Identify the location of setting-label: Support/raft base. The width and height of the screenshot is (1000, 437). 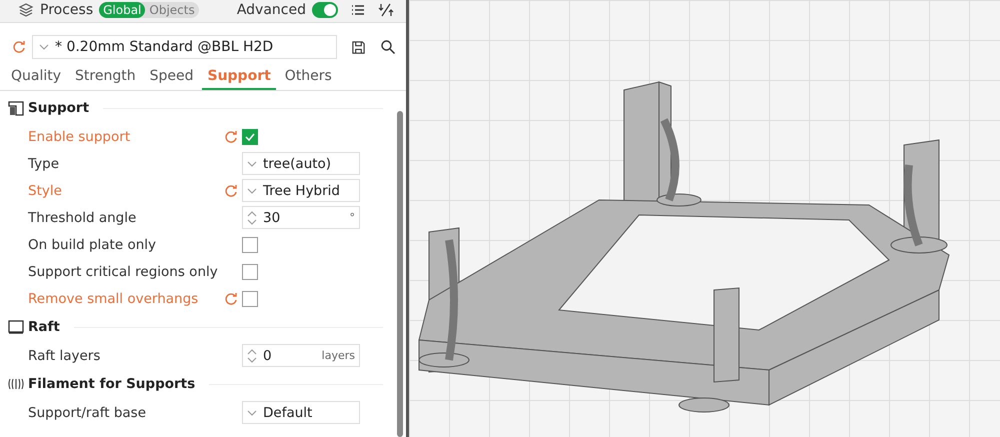
(88, 412).